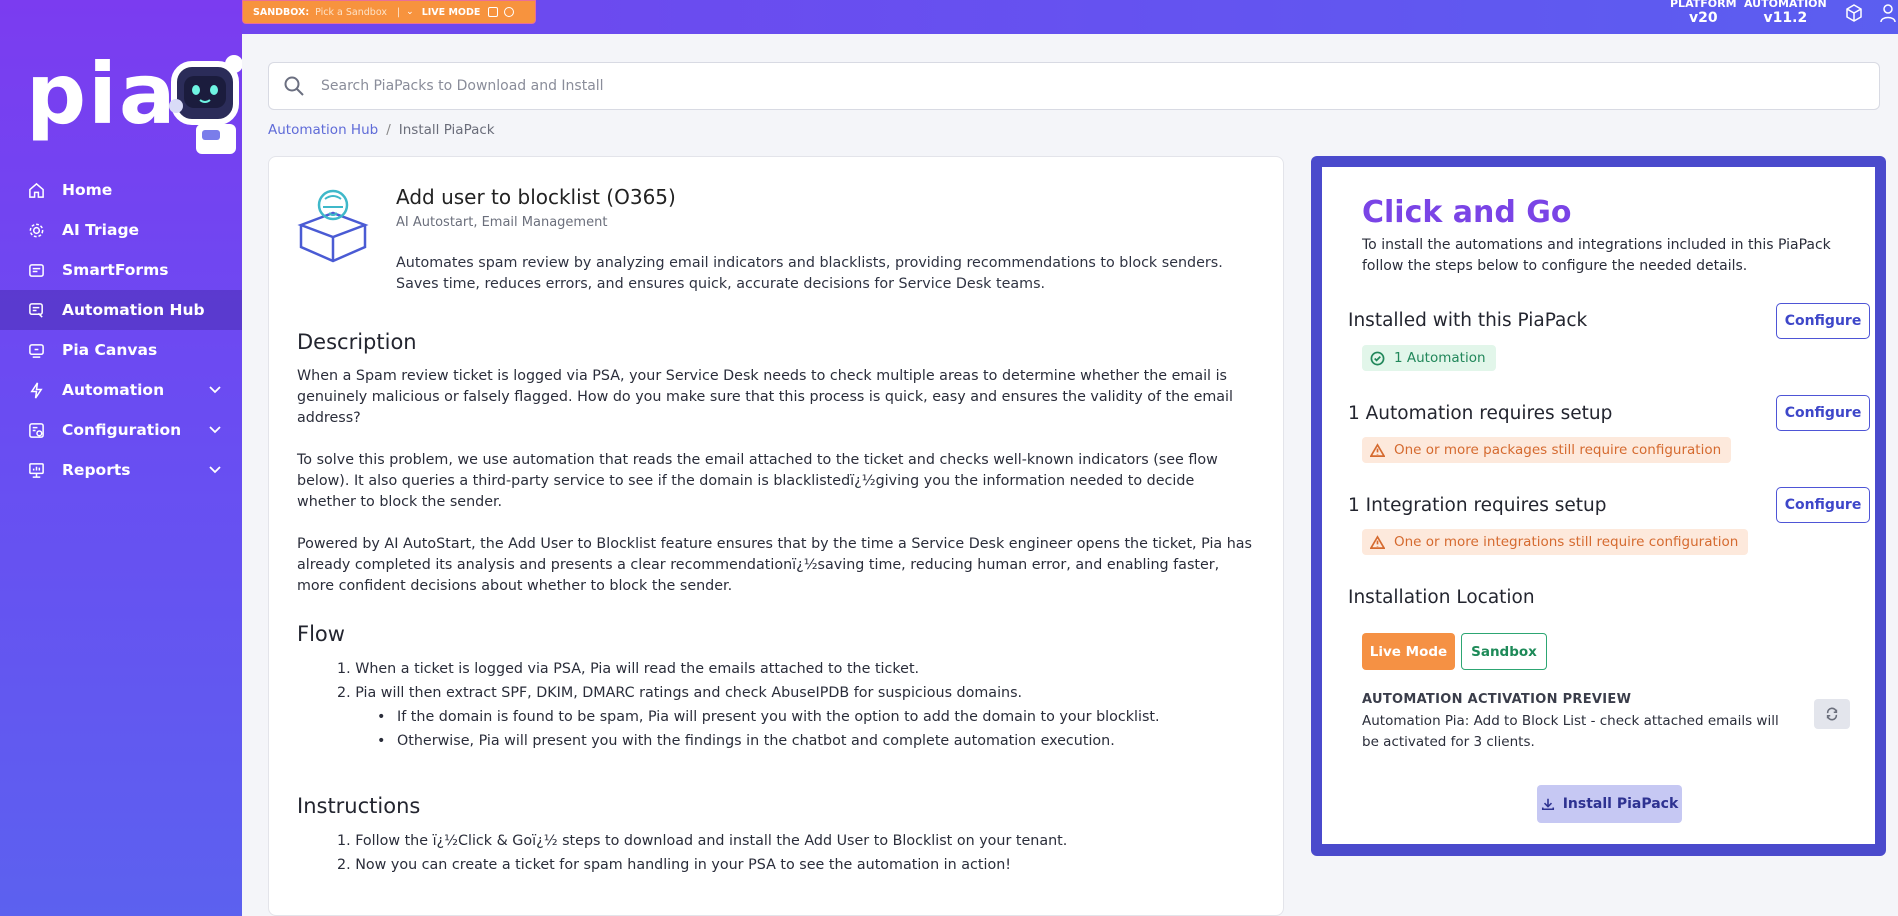 The height and width of the screenshot is (916, 1898). What do you see at coordinates (1468, 320) in the screenshot?
I see `installed-heading: Installed with this PiaPack` at bounding box center [1468, 320].